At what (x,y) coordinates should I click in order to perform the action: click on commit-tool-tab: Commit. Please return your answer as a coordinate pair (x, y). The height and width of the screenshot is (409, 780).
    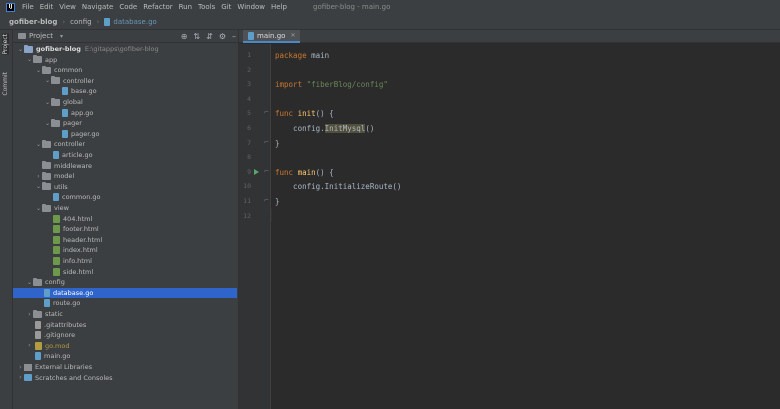
    Looking at the image, I should click on (5, 84).